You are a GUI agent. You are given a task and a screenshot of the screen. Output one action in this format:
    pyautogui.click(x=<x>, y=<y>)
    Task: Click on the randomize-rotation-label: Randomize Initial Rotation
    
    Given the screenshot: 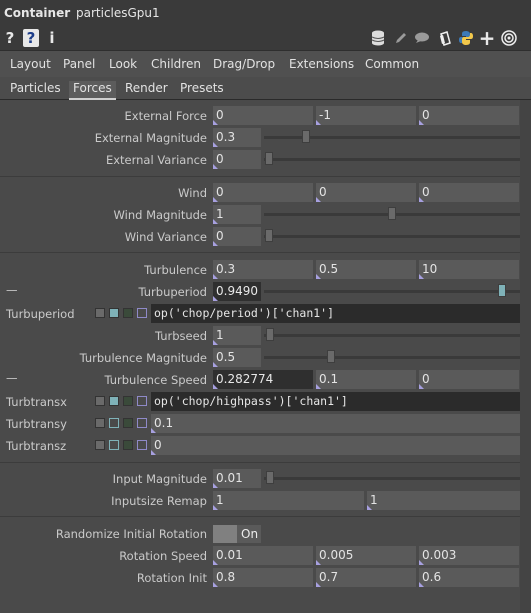 What is the action you would take?
    pyautogui.click(x=131, y=534)
    